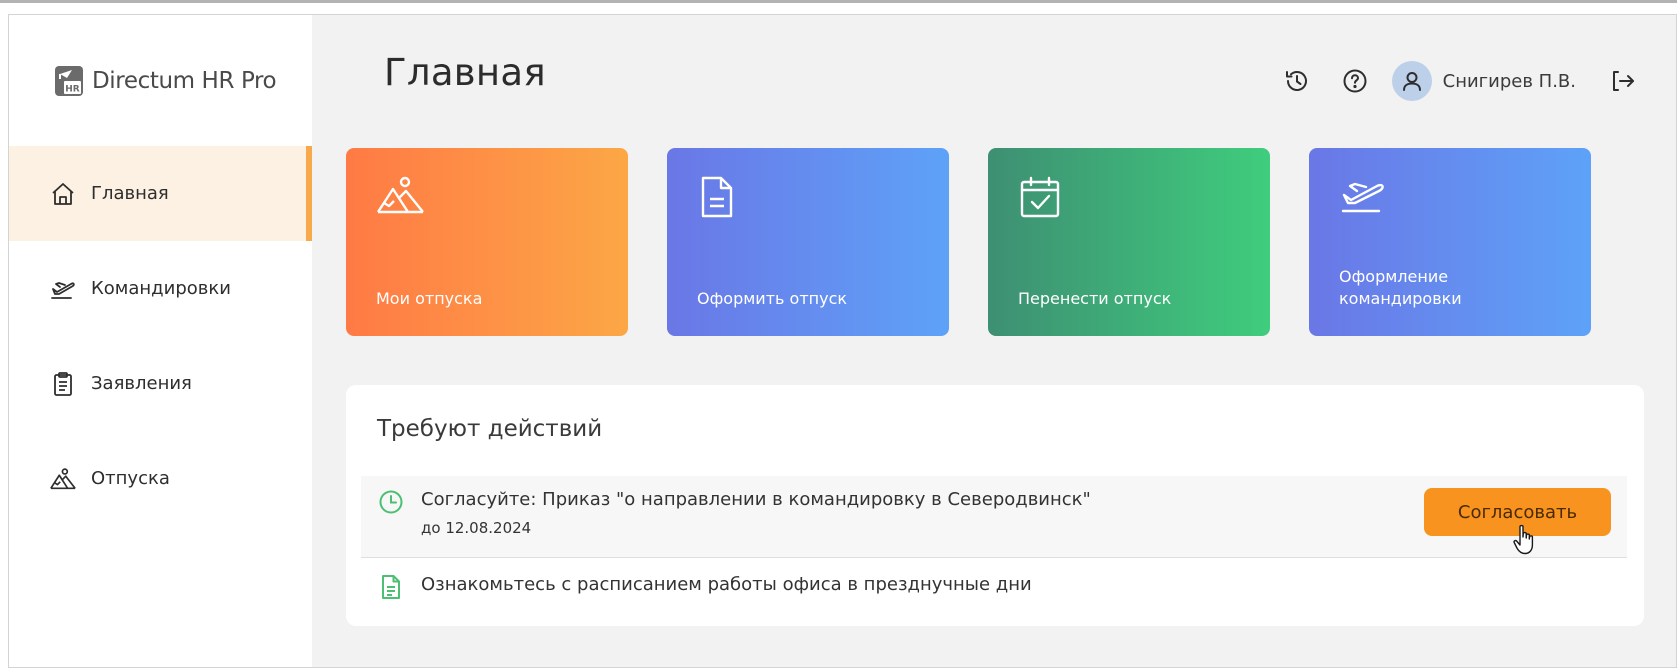  What do you see at coordinates (63, 384) in the screenshot?
I see `clipboard-icon` at bounding box center [63, 384].